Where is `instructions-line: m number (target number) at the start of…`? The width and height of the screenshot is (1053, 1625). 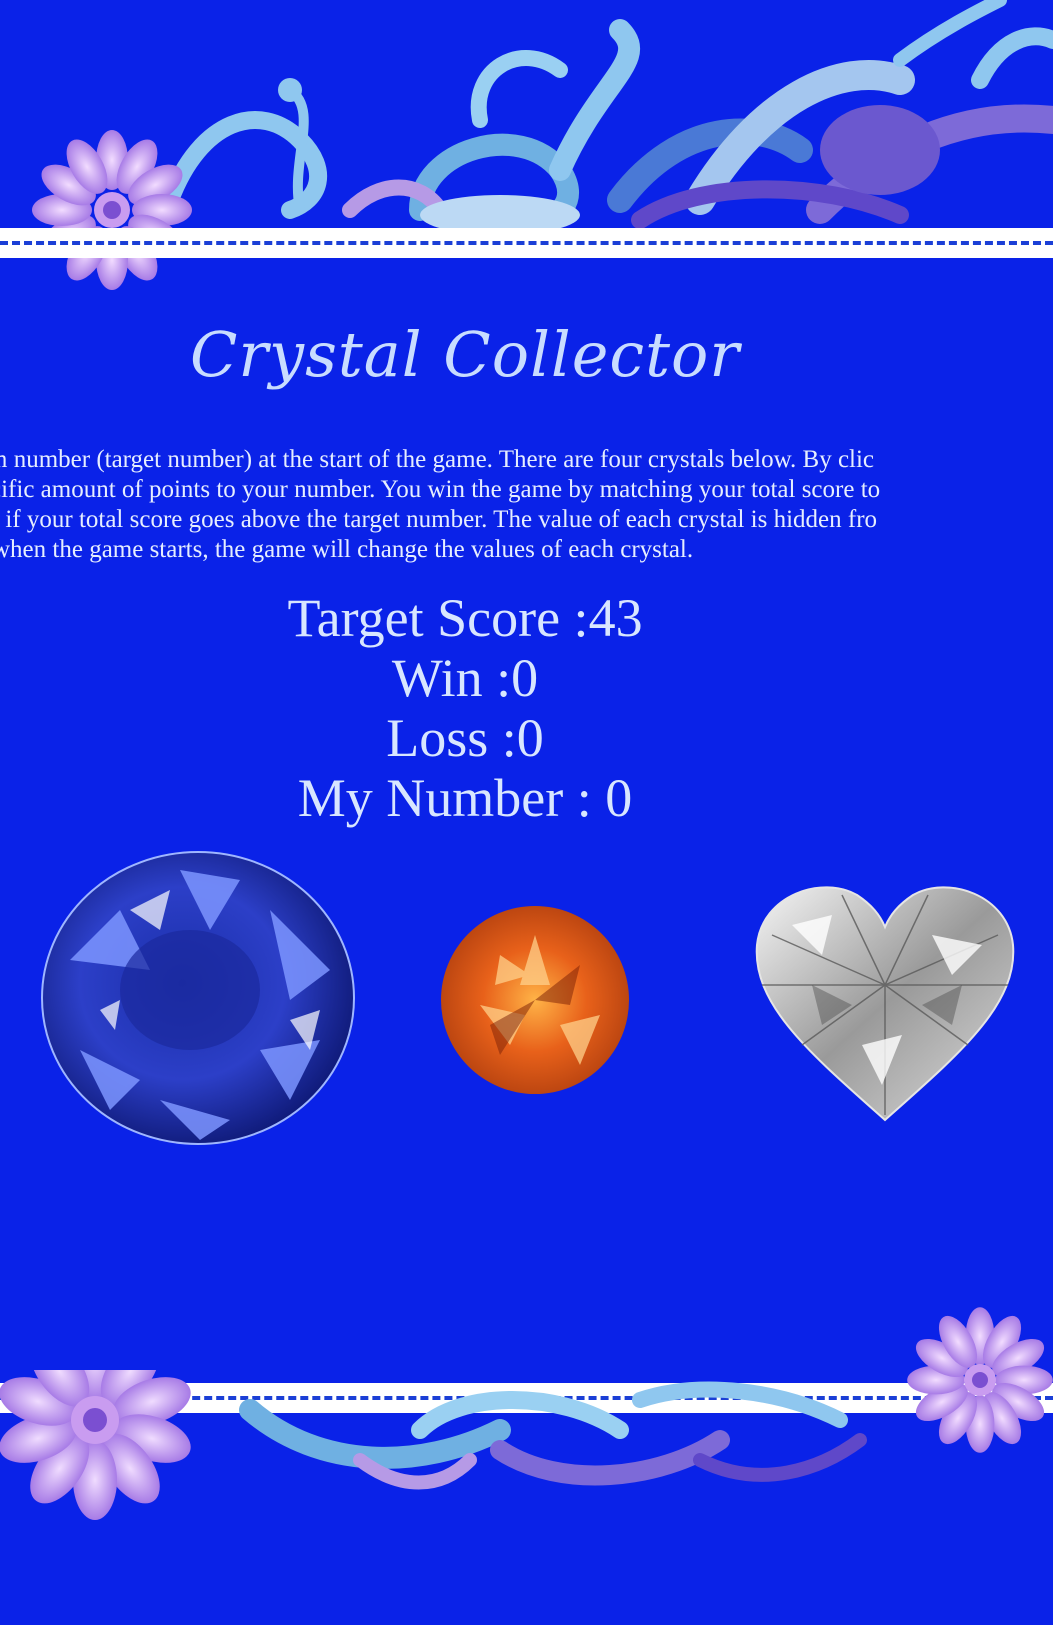 instructions-line: m number (target number) at the start of… is located at coordinates (437, 459).